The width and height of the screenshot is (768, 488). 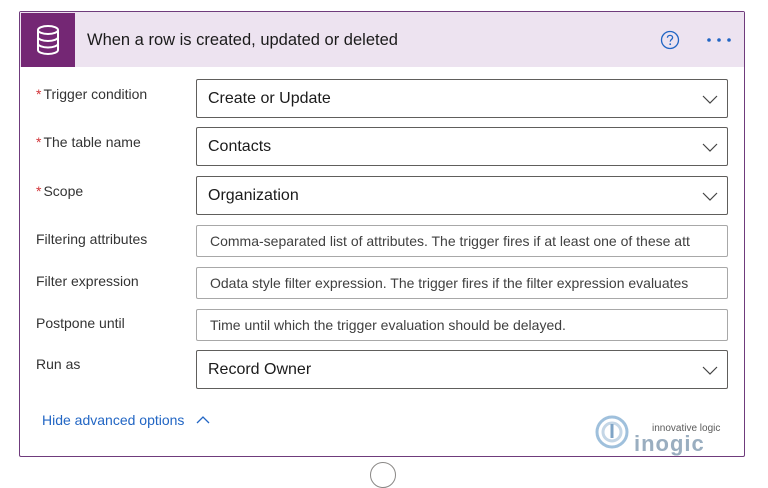 I want to click on inogic-logo: innovative logic inogic, so click(x=661, y=434).